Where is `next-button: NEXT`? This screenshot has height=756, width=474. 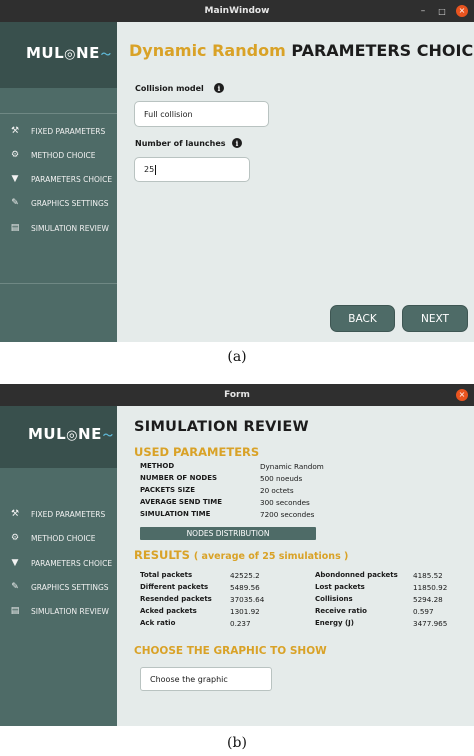 next-button: NEXT is located at coordinates (435, 318).